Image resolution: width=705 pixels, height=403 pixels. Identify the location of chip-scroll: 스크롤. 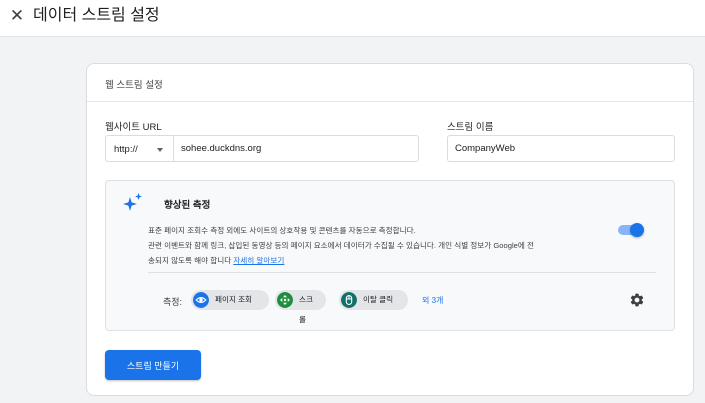
(300, 307).